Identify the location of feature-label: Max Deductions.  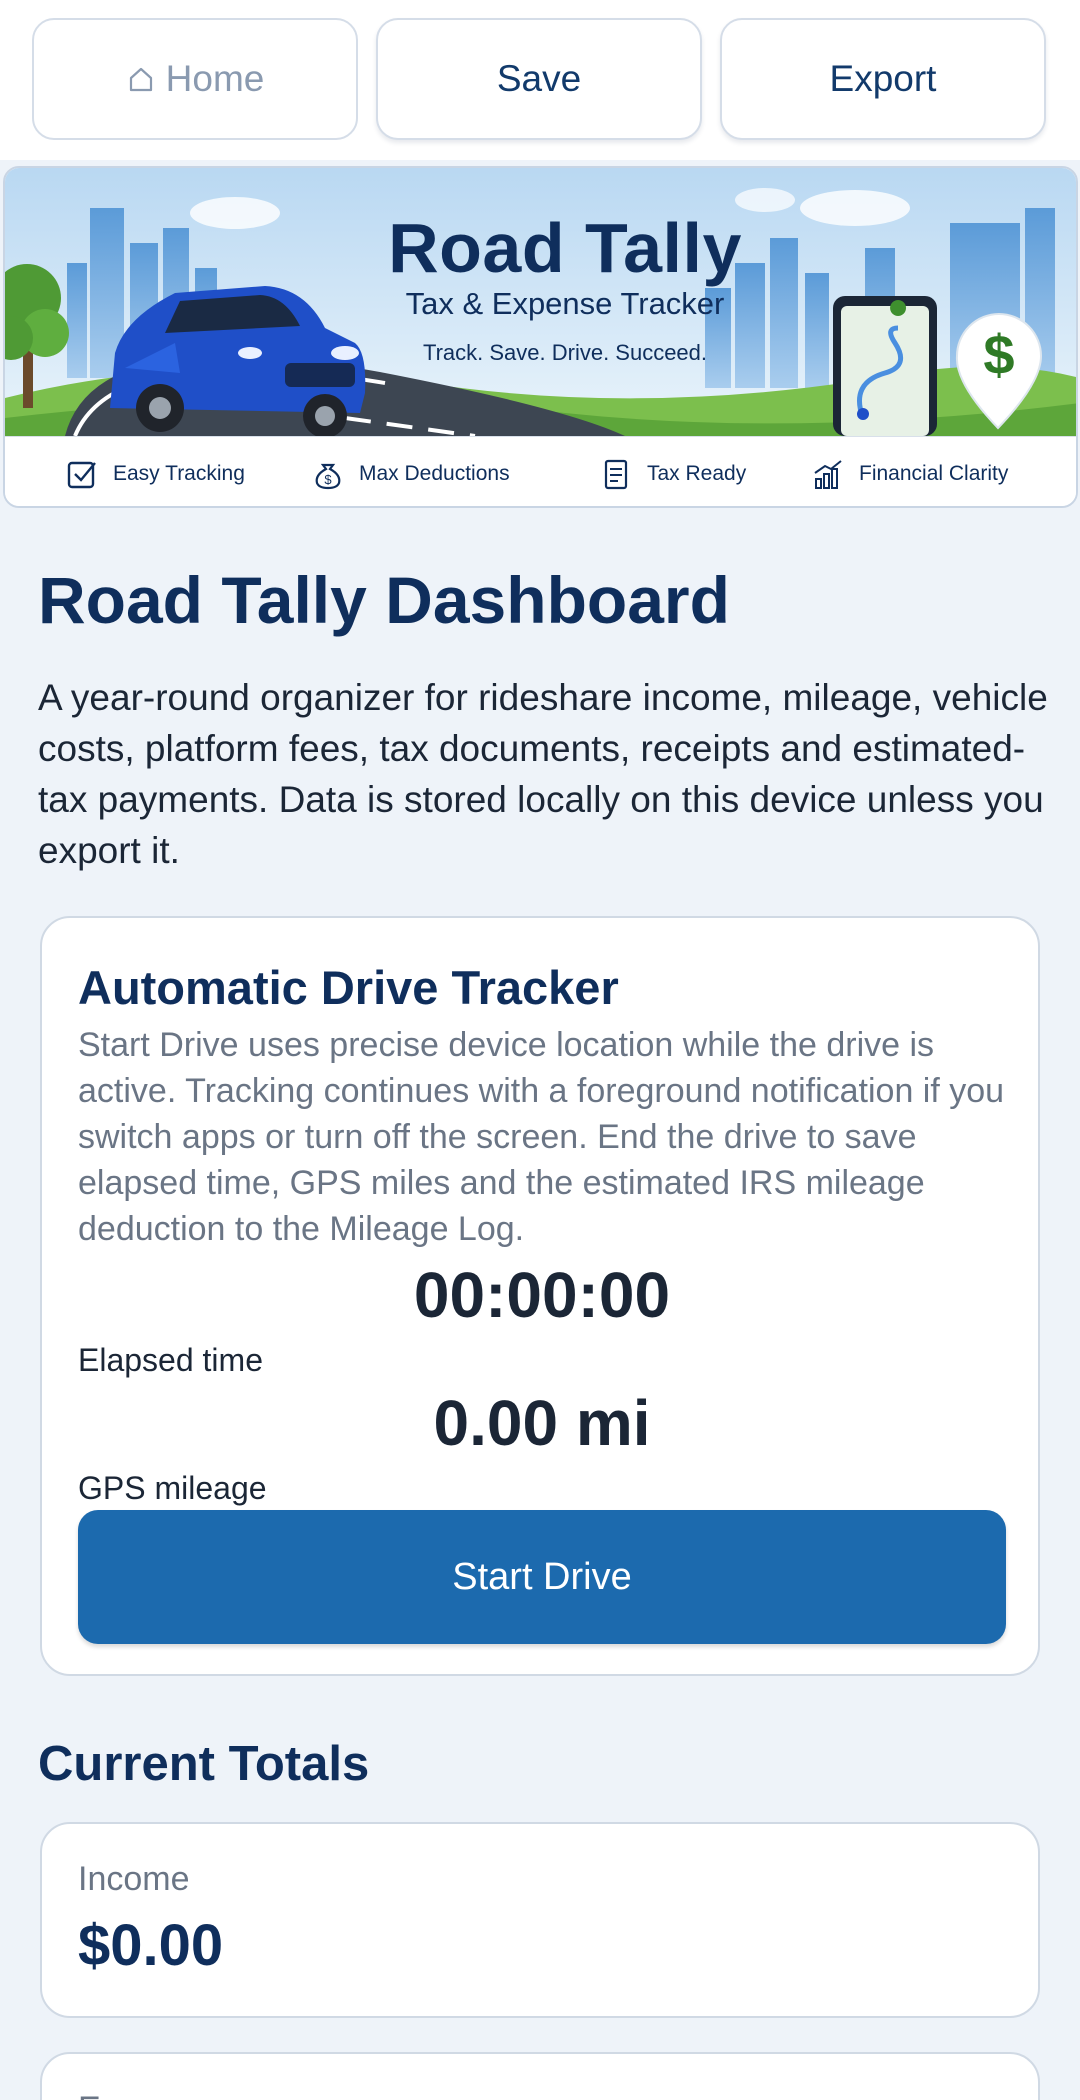
(434, 473).